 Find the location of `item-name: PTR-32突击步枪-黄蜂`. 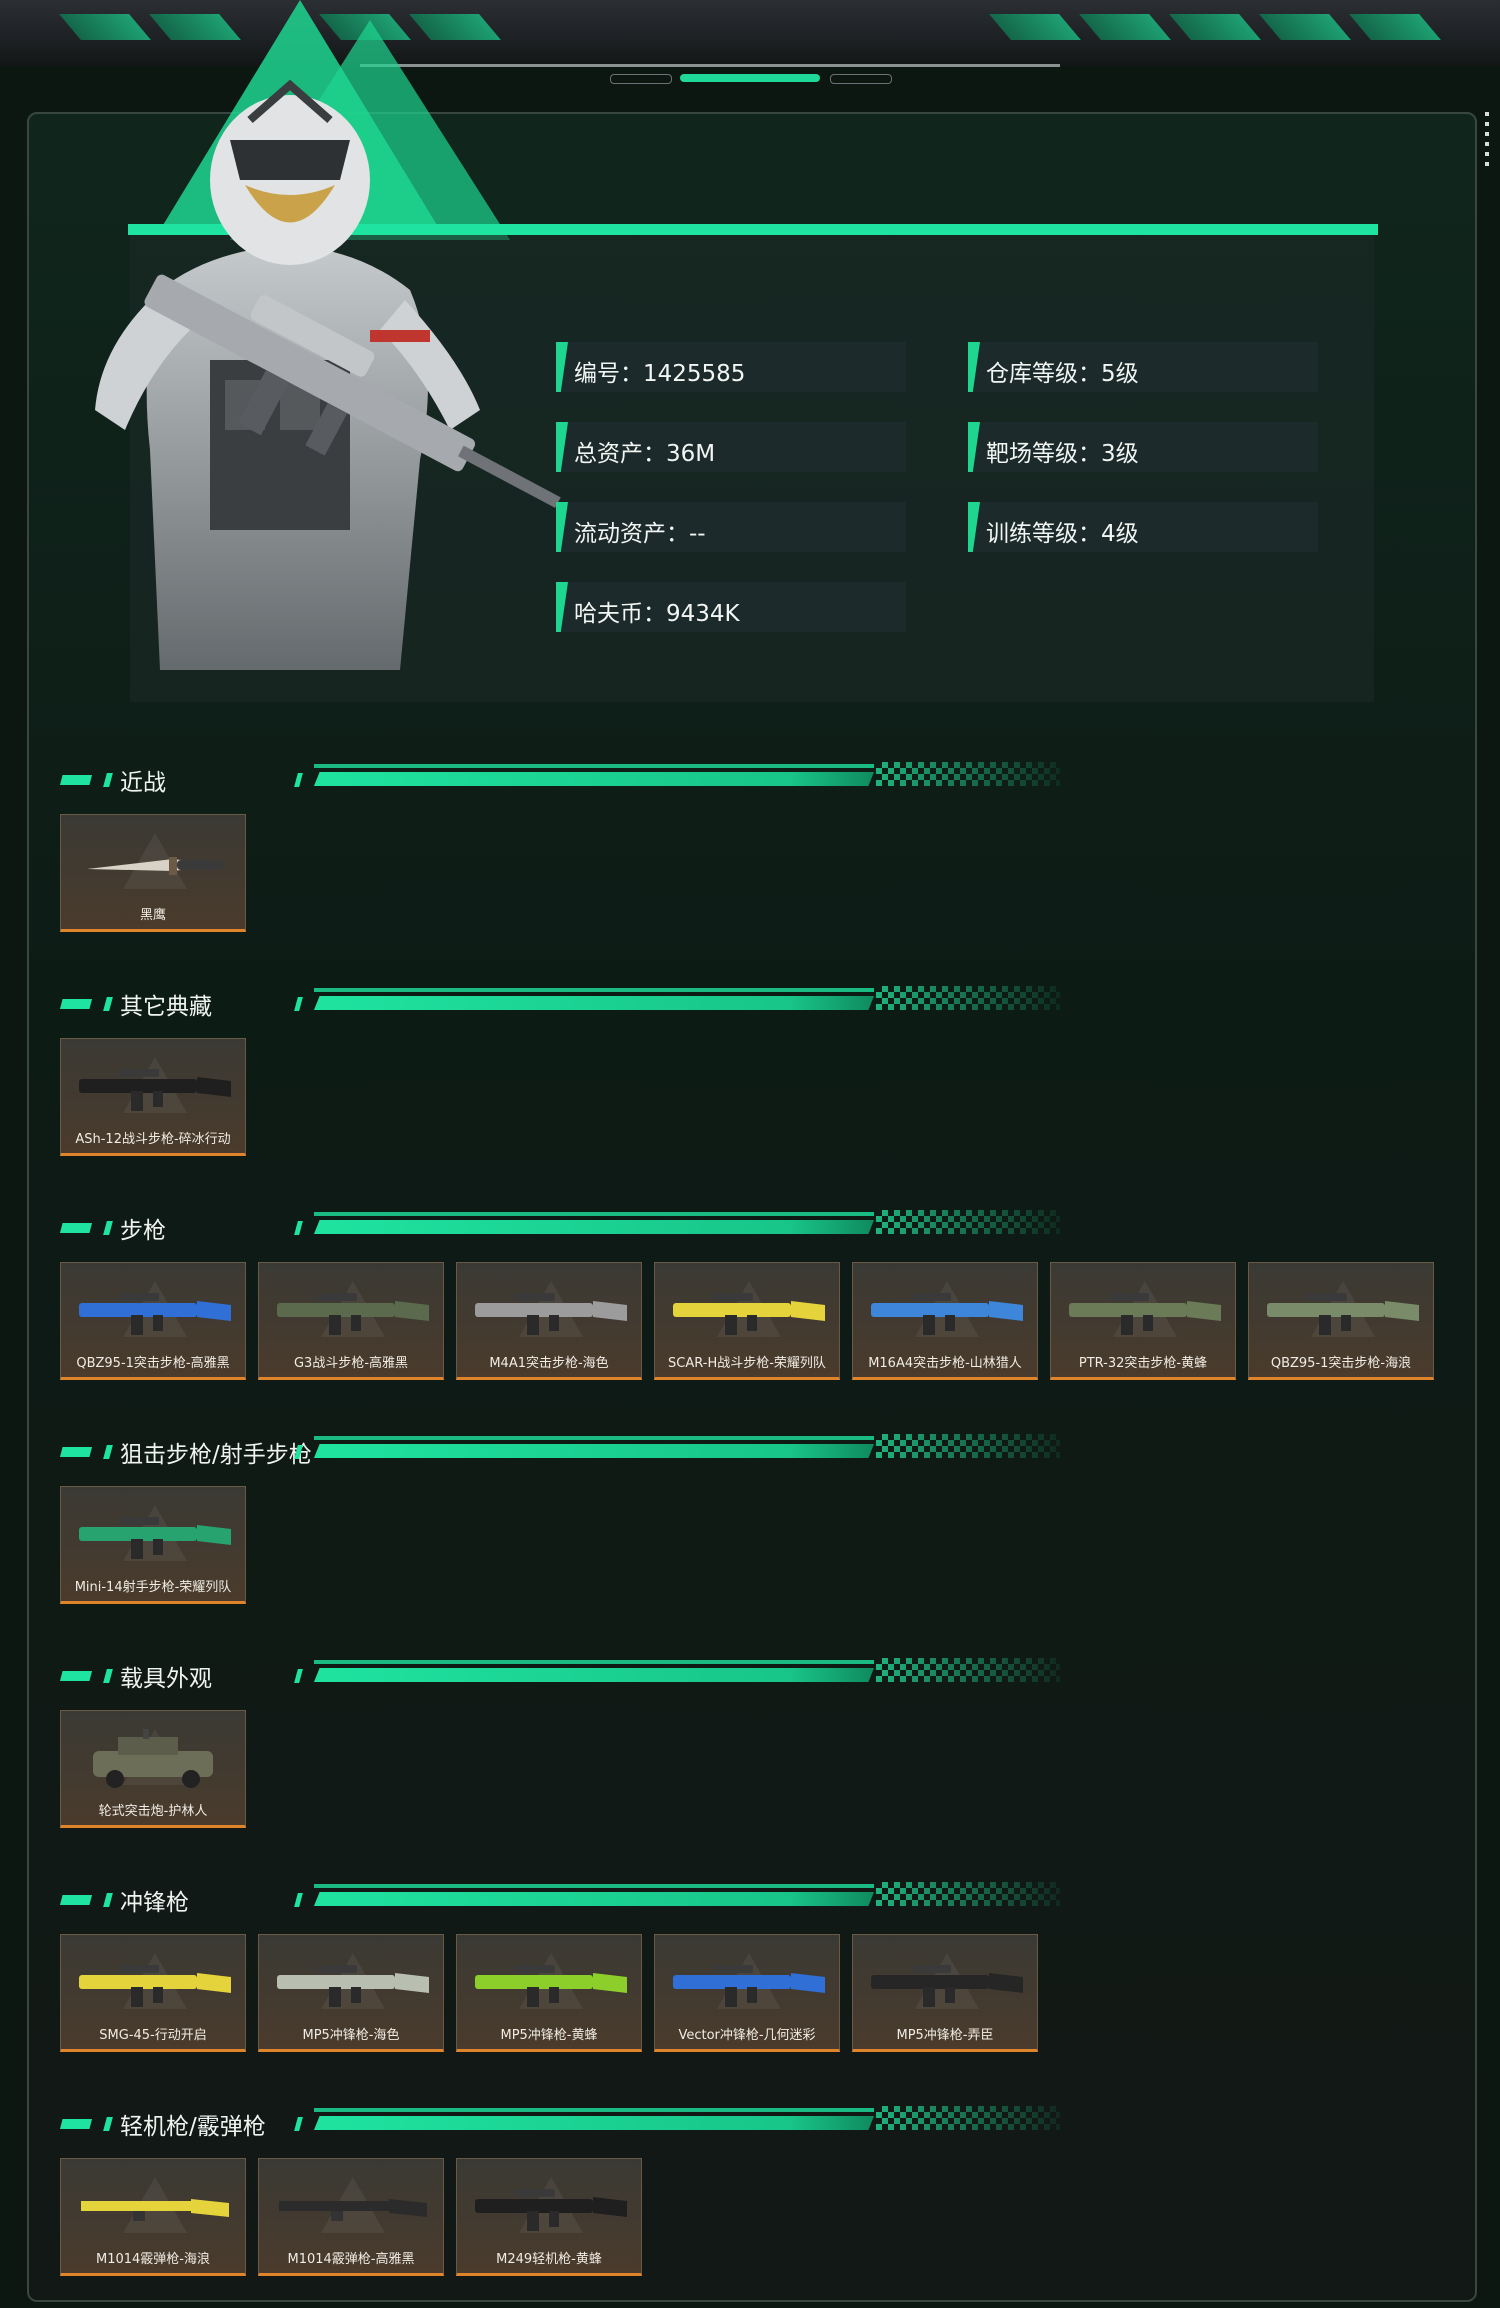

item-name: PTR-32突击步枪-黄蜂 is located at coordinates (1143, 1363).